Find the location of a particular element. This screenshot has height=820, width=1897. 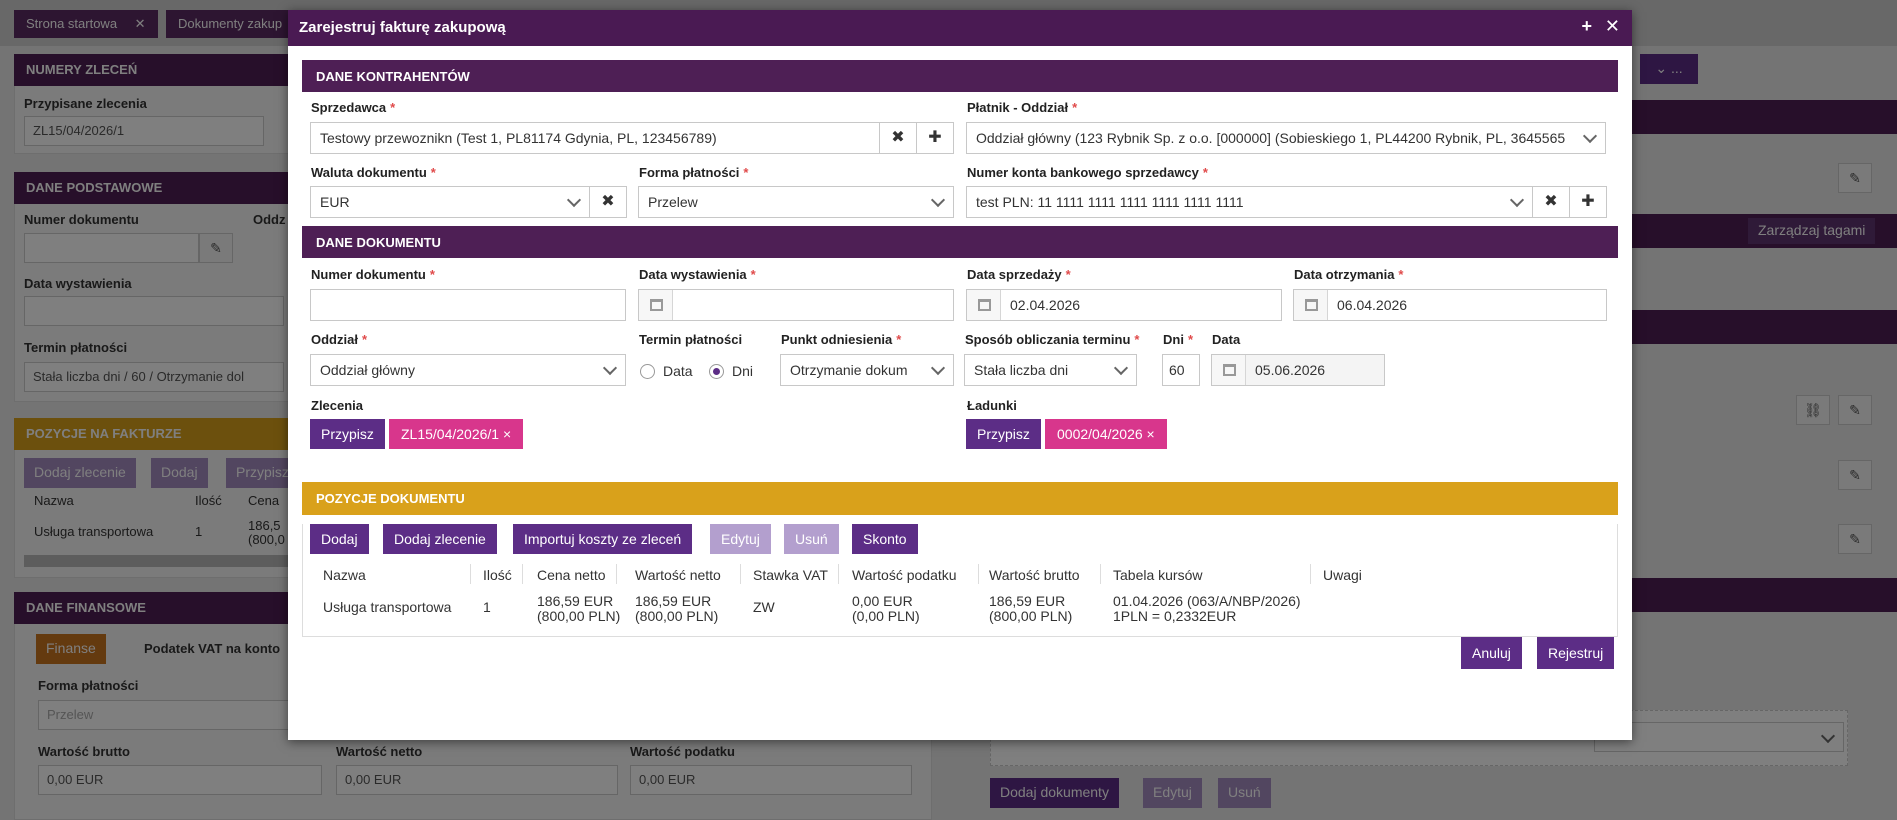

col-ilosc: Ilość is located at coordinates (497, 575).